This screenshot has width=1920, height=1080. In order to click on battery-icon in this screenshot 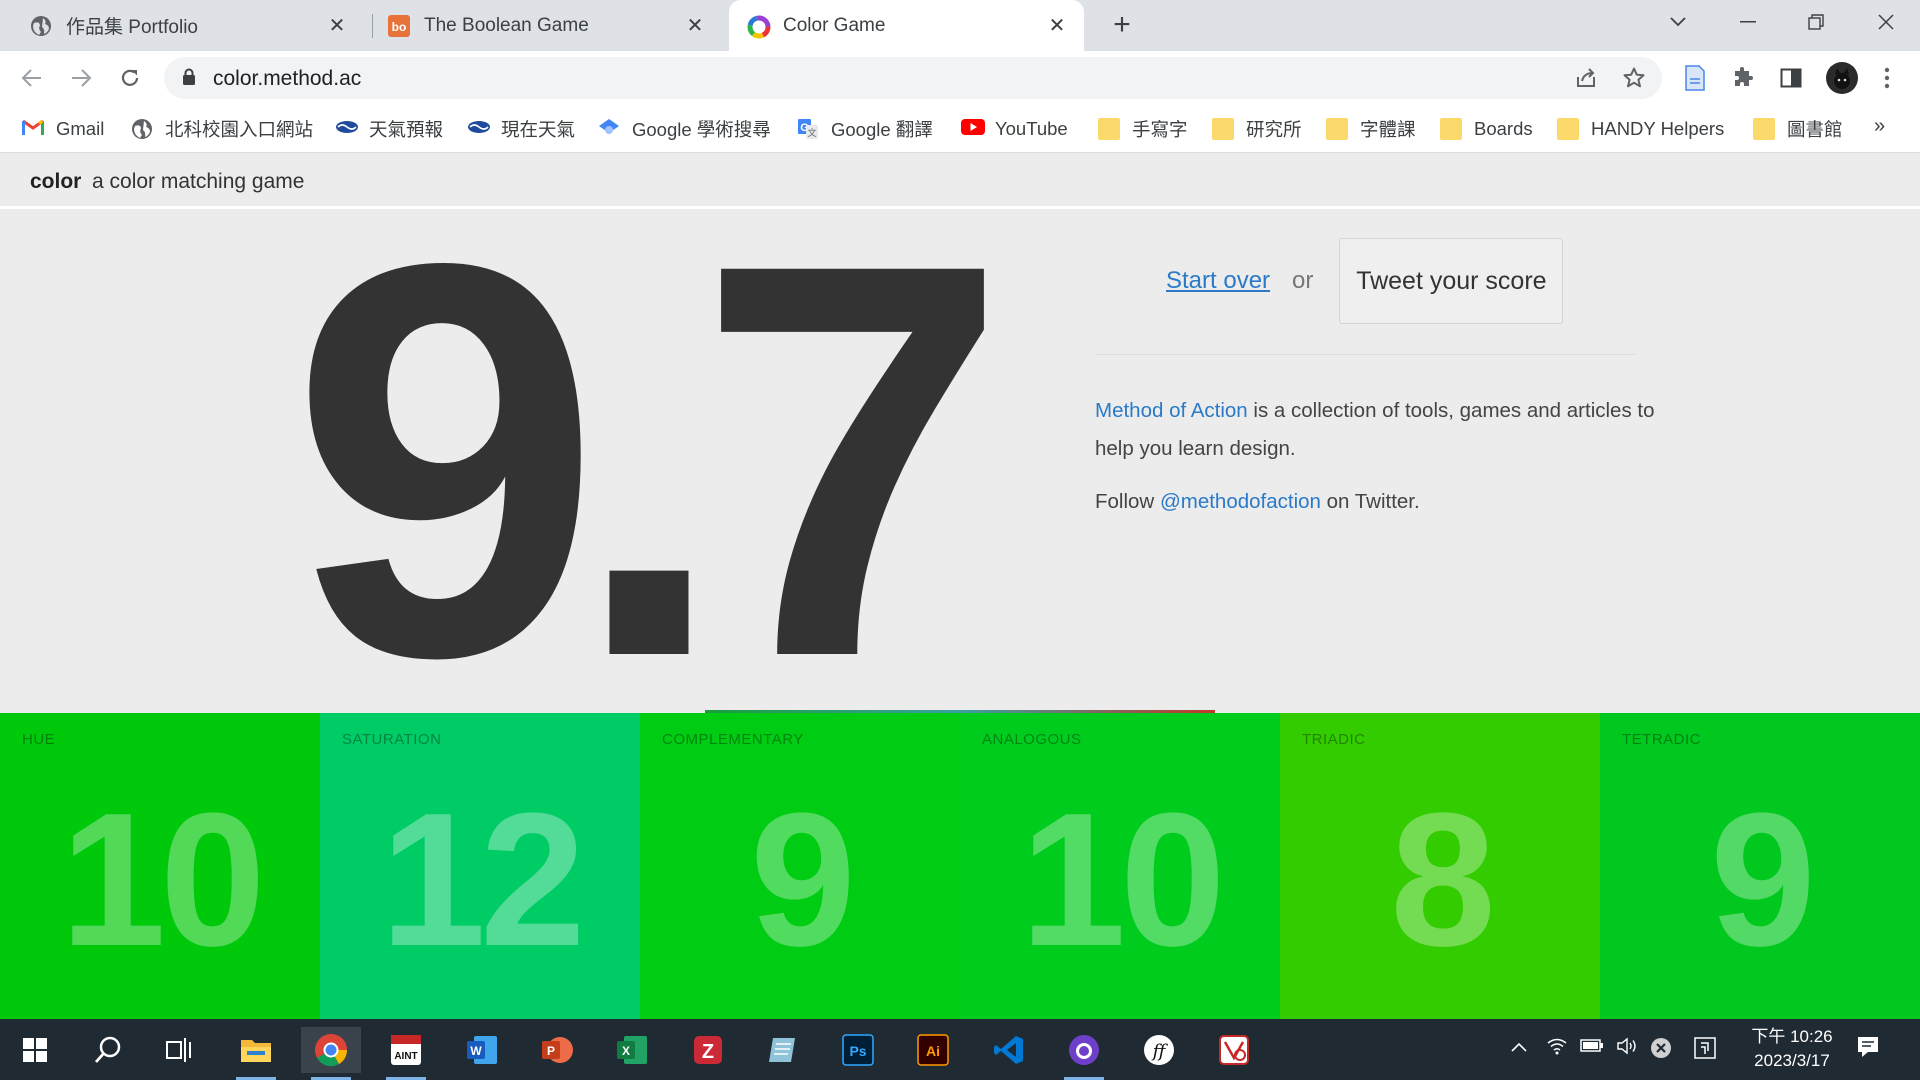, I will do `click(1592, 1047)`.